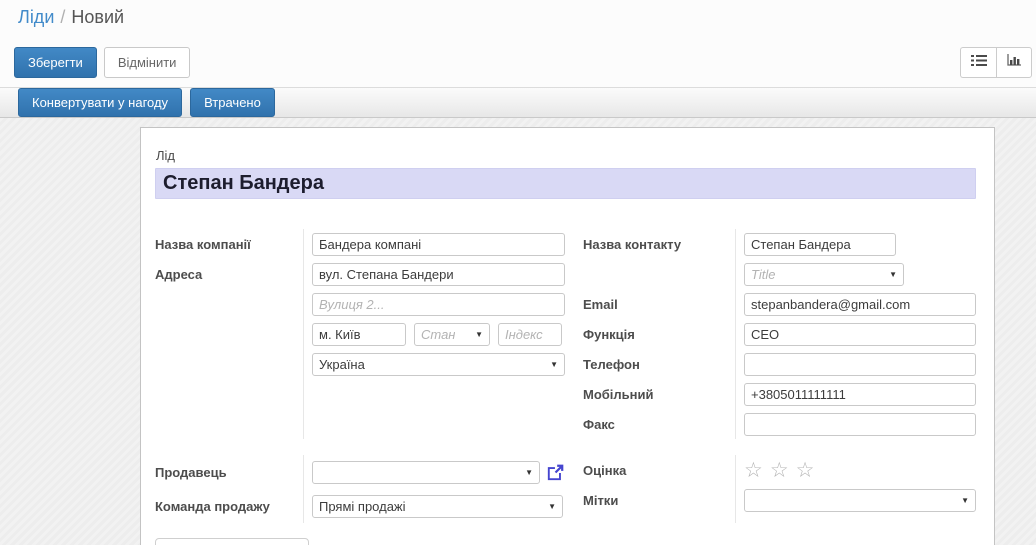  Describe the element at coordinates (611, 364) in the screenshot. I see `phone-label: Телефон` at that location.